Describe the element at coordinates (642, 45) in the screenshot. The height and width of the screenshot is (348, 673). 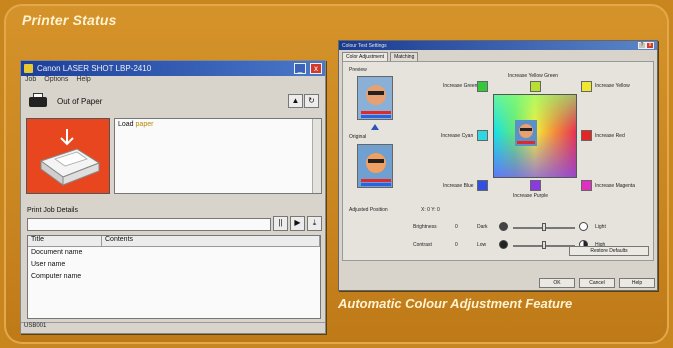
I see `colour-help-button: ?` at that location.